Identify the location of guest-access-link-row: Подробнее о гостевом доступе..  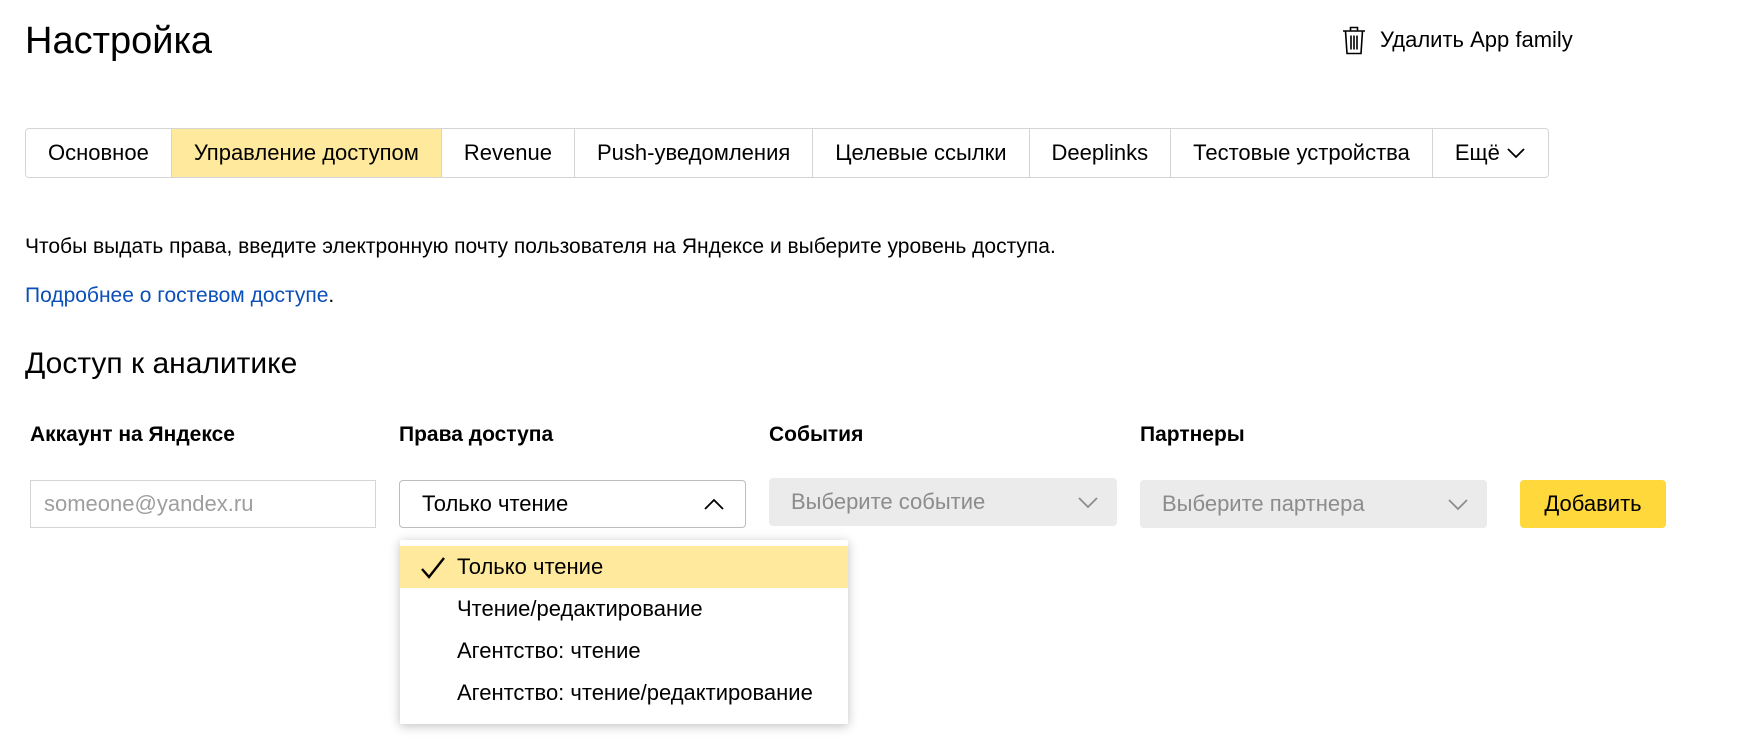
(179, 296).